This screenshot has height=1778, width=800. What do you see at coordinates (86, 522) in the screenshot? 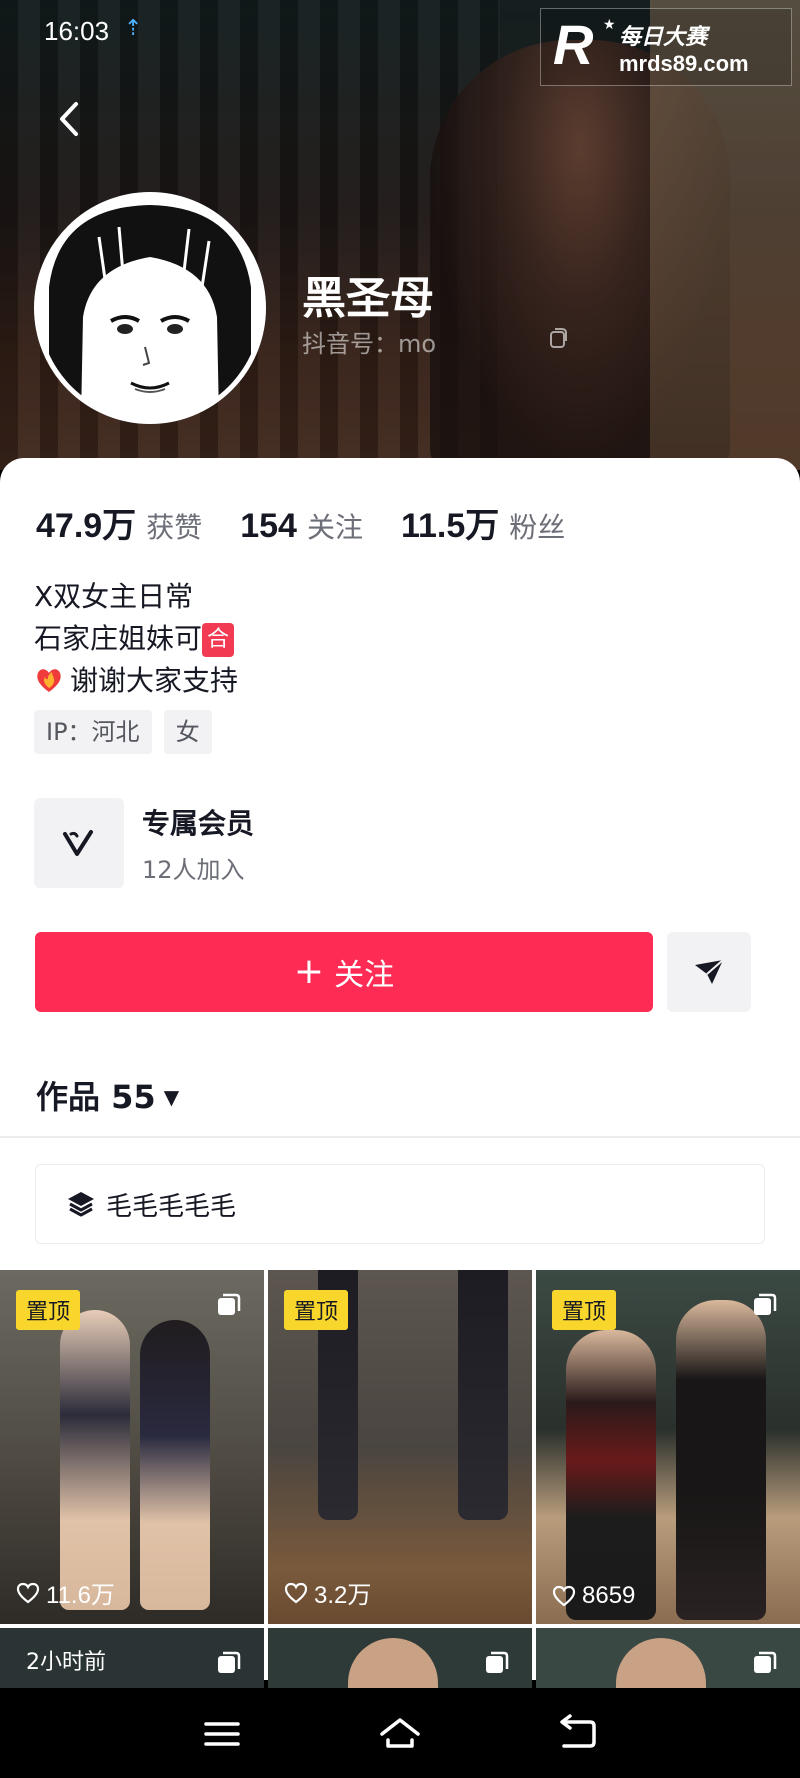
I see `likes-count: 47.9万` at bounding box center [86, 522].